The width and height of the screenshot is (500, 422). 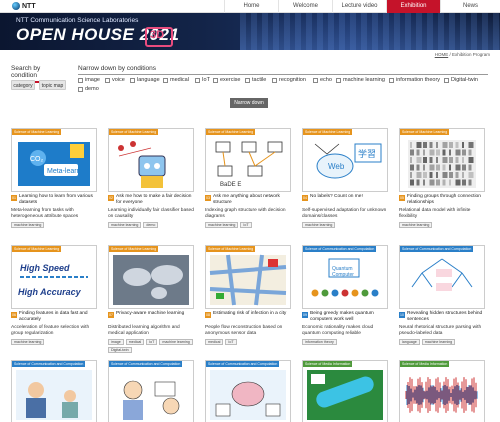 What do you see at coordinates (116, 342) in the screenshot?
I see `tag-chip: image` at bounding box center [116, 342].